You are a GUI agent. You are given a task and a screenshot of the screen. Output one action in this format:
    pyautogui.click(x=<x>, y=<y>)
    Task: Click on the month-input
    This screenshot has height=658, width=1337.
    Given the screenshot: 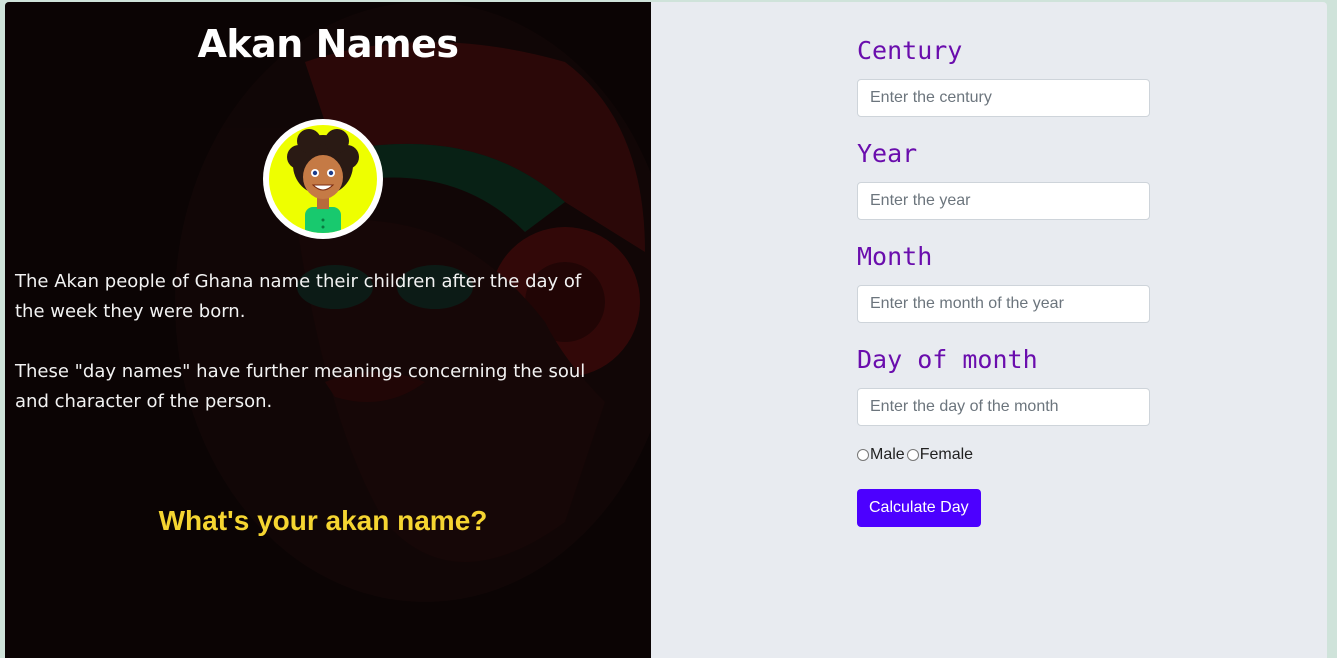 What is the action you would take?
    pyautogui.click(x=1003, y=304)
    